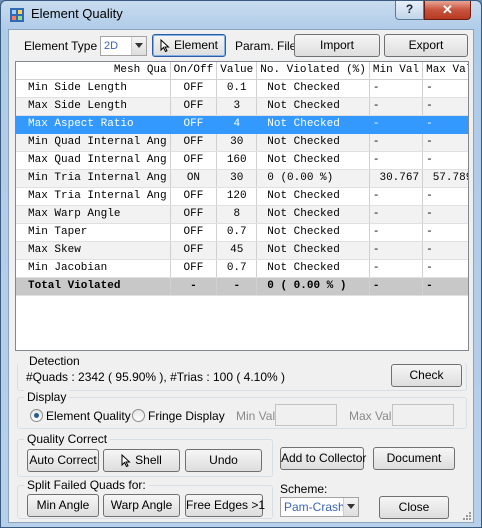 The height and width of the screenshot is (528, 482). I want to click on column-header: Value, so click(237, 71).